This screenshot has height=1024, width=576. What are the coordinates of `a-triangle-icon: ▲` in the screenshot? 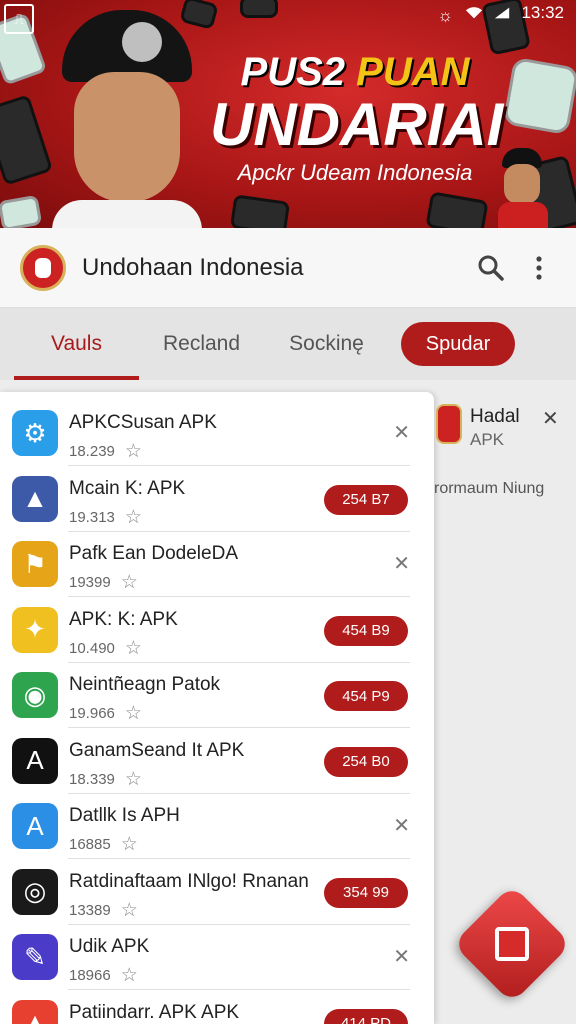 It's located at (35, 498).